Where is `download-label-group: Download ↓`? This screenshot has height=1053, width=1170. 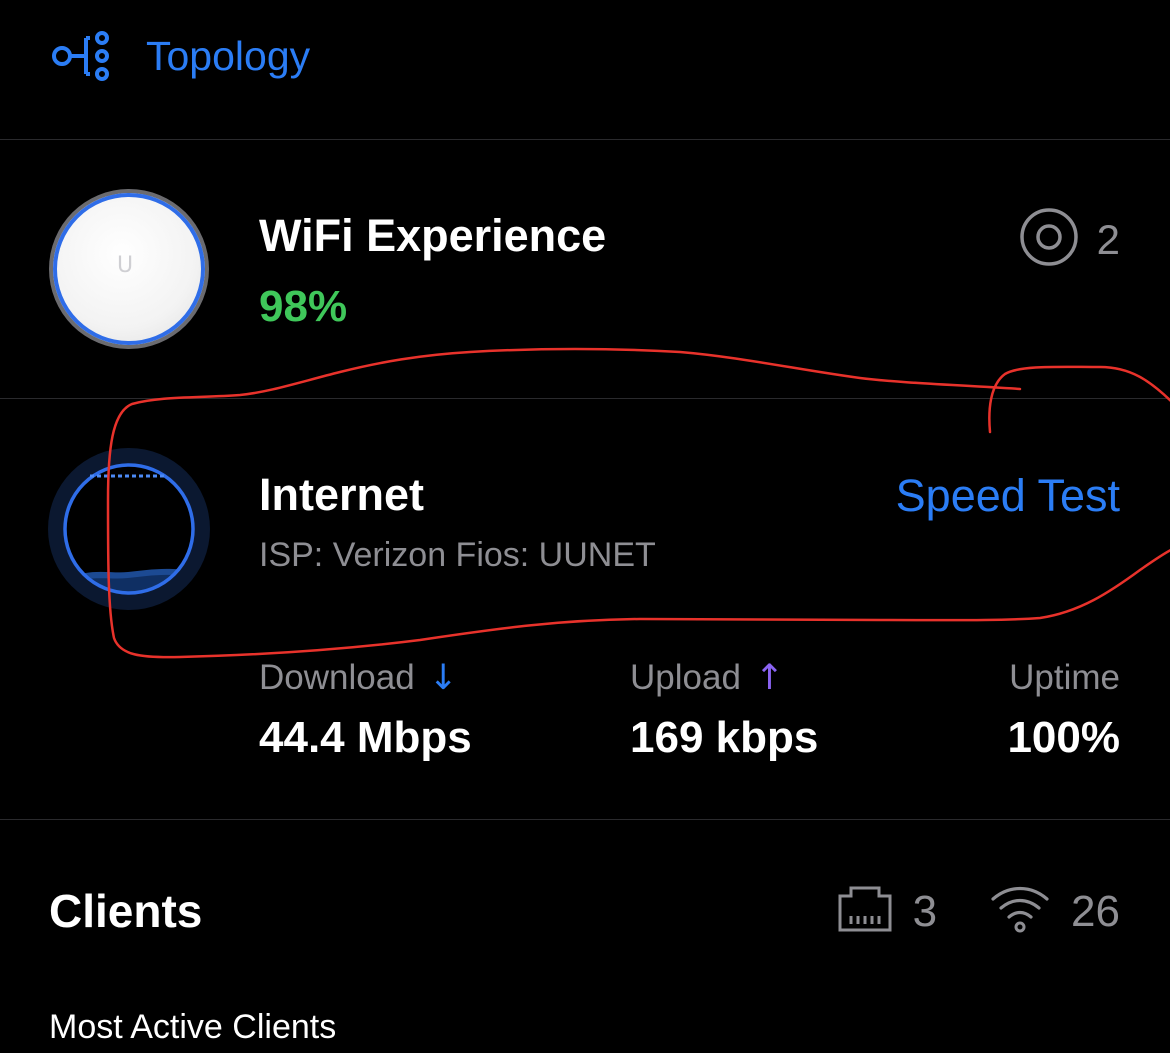
download-label-group: Download ↓ is located at coordinates (358, 678).